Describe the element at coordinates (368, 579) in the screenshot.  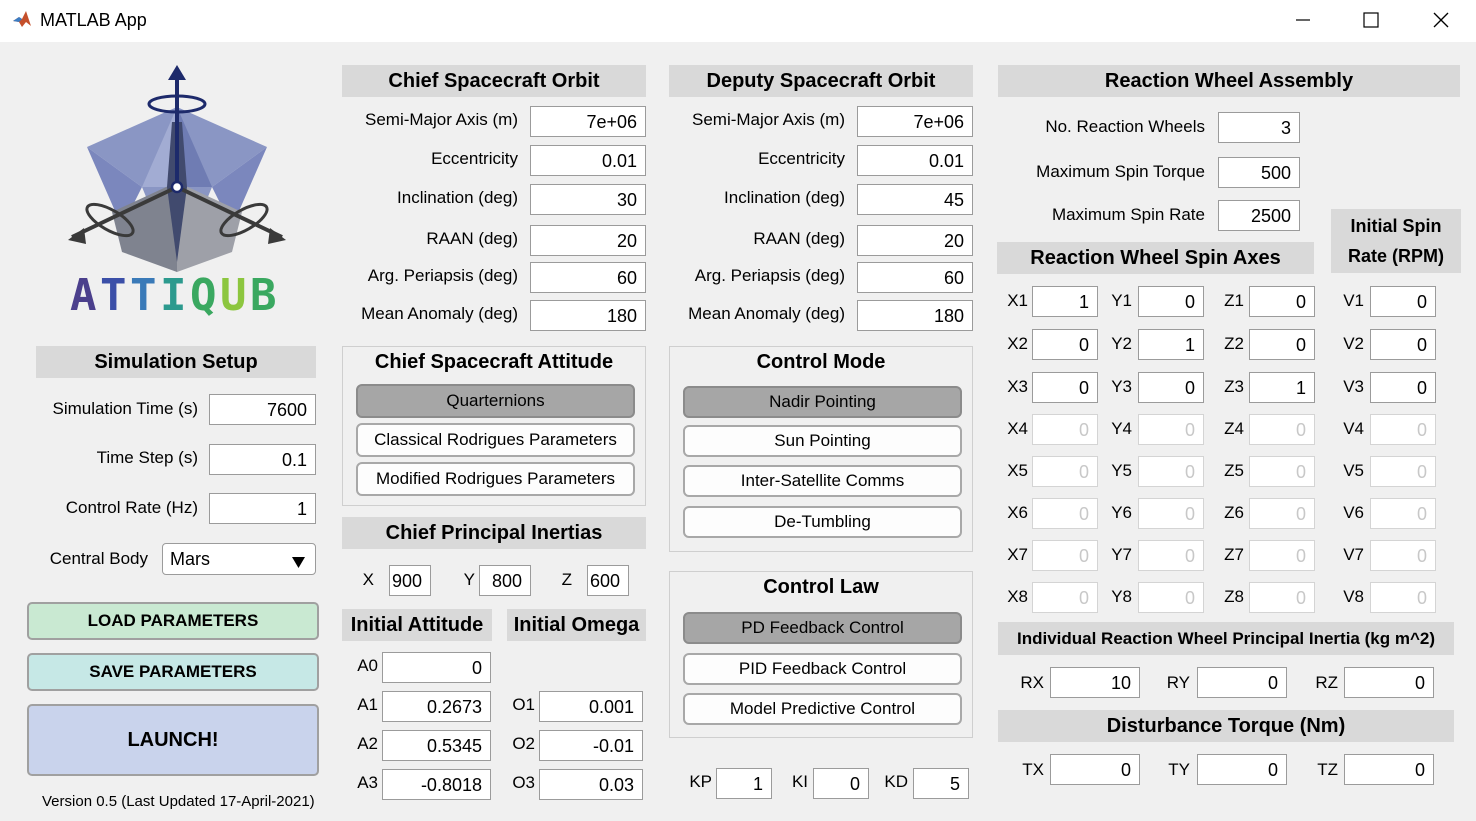
I see `inertia-x-label: X` at that location.